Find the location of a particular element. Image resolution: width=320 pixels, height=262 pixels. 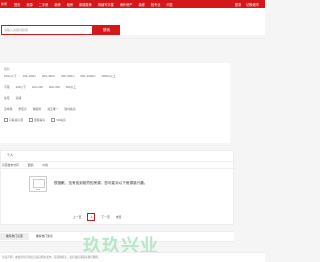

check-option-1: 视频看房 is located at coordinates (37, 120).